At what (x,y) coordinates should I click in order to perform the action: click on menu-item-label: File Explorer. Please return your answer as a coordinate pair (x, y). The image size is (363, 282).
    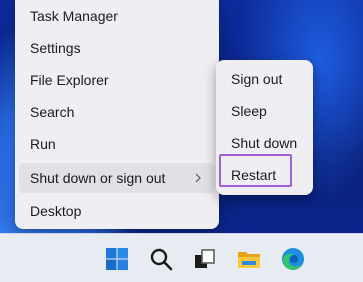
    Looking at the image, I should click on (69, 80).